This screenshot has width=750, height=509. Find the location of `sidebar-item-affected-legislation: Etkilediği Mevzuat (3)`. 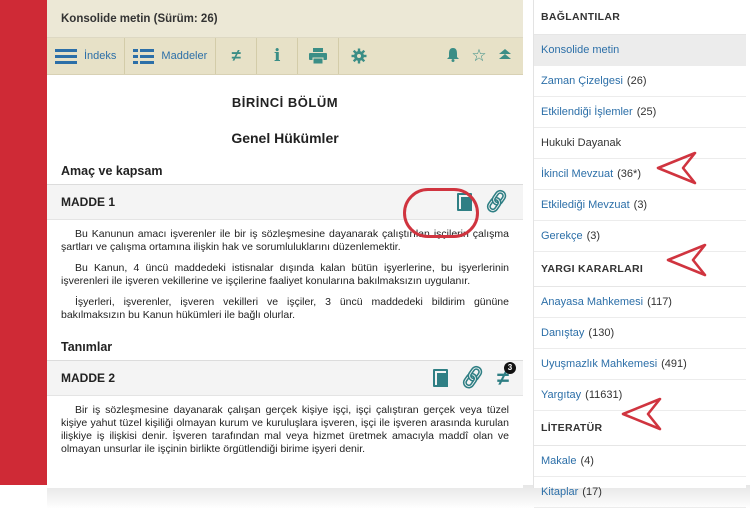

sidebar-item-affected-legislation: Etkilediği Mevzuat (3) is located at coordinates (640, 205).